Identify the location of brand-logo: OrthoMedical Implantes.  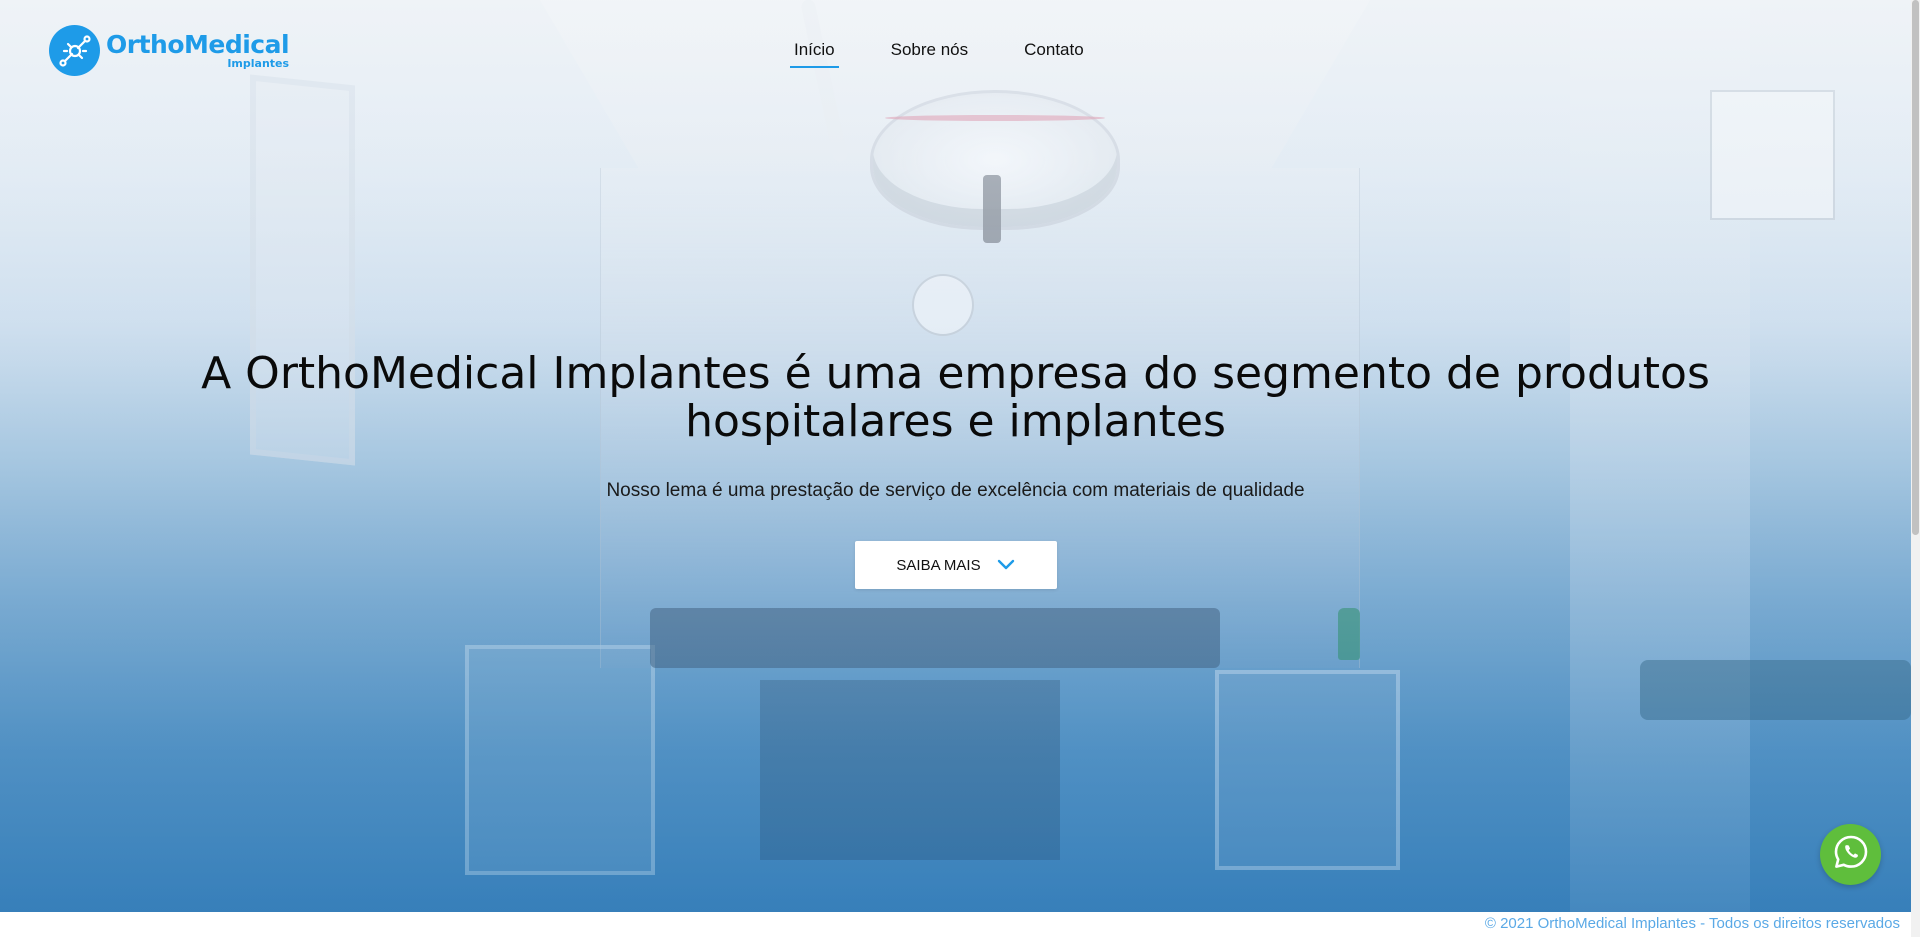
(169, 50).